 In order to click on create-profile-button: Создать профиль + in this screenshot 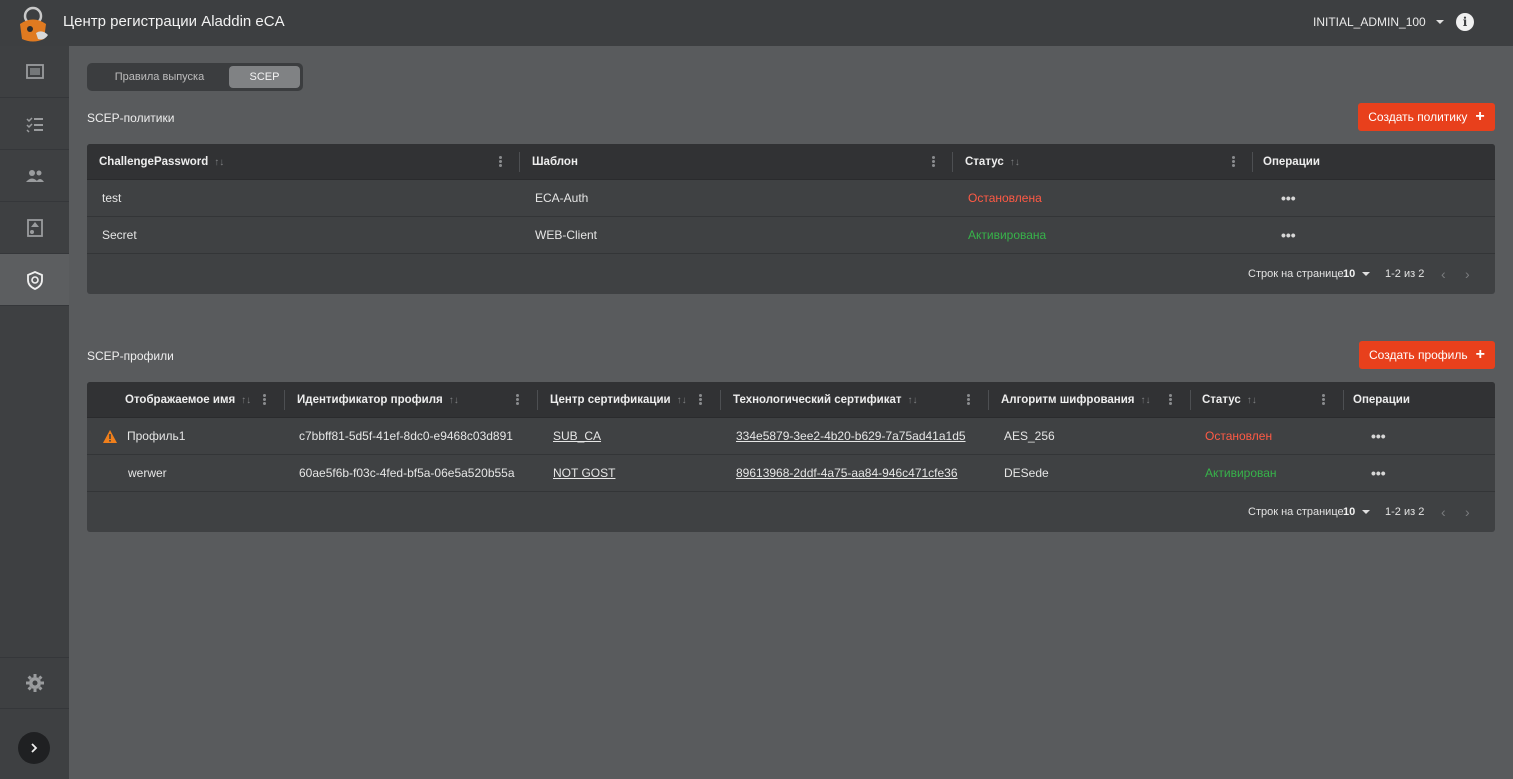, I will do `click(1427, 355)`.